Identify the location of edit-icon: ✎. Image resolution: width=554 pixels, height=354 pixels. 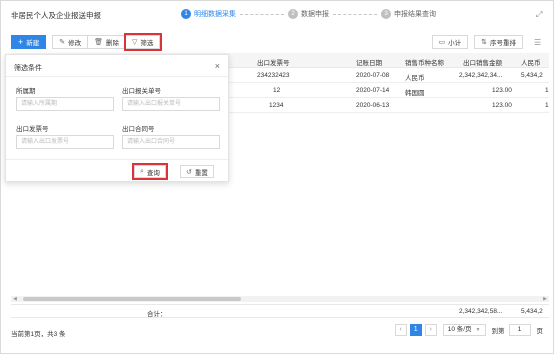
(62, 42).